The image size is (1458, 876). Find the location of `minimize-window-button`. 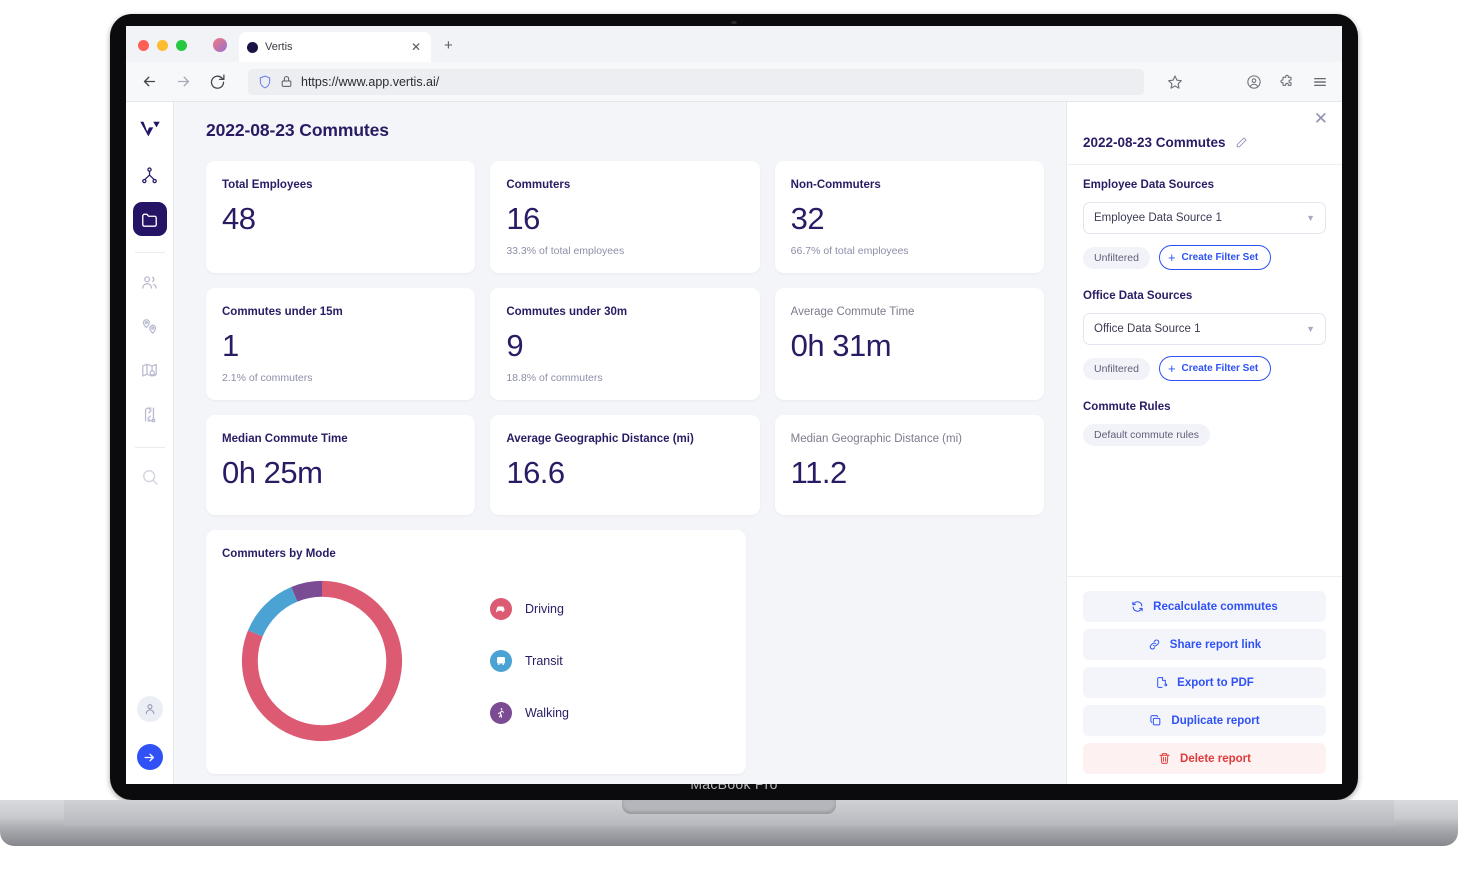

minimize-window-button is located at coordinates (162, 45).